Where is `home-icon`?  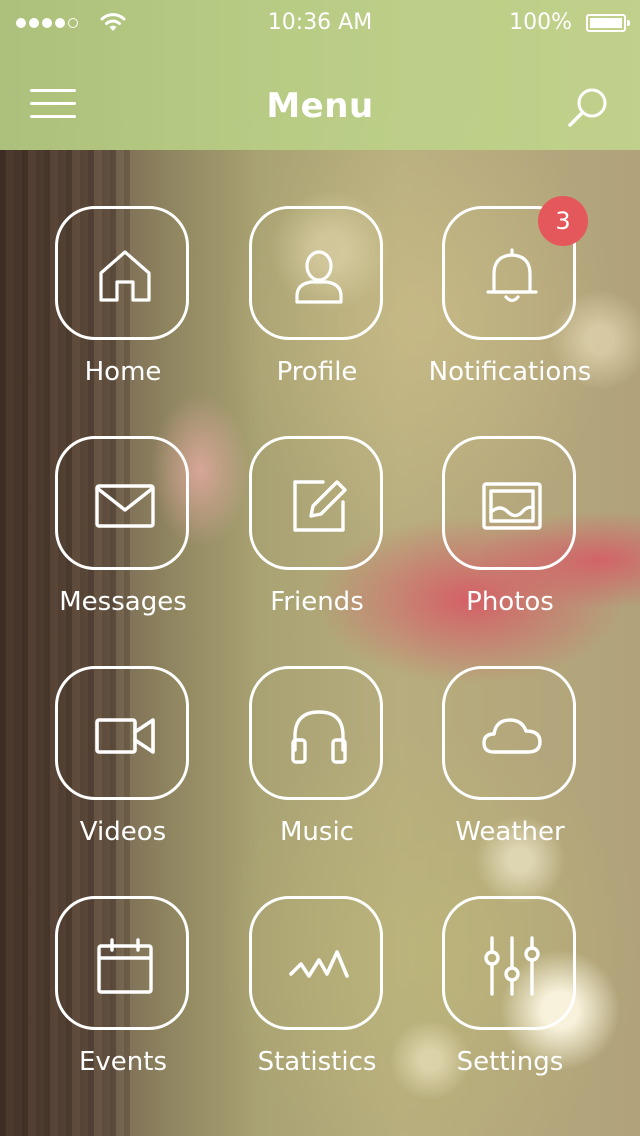
home-icon is located at coordinates (125, 276).